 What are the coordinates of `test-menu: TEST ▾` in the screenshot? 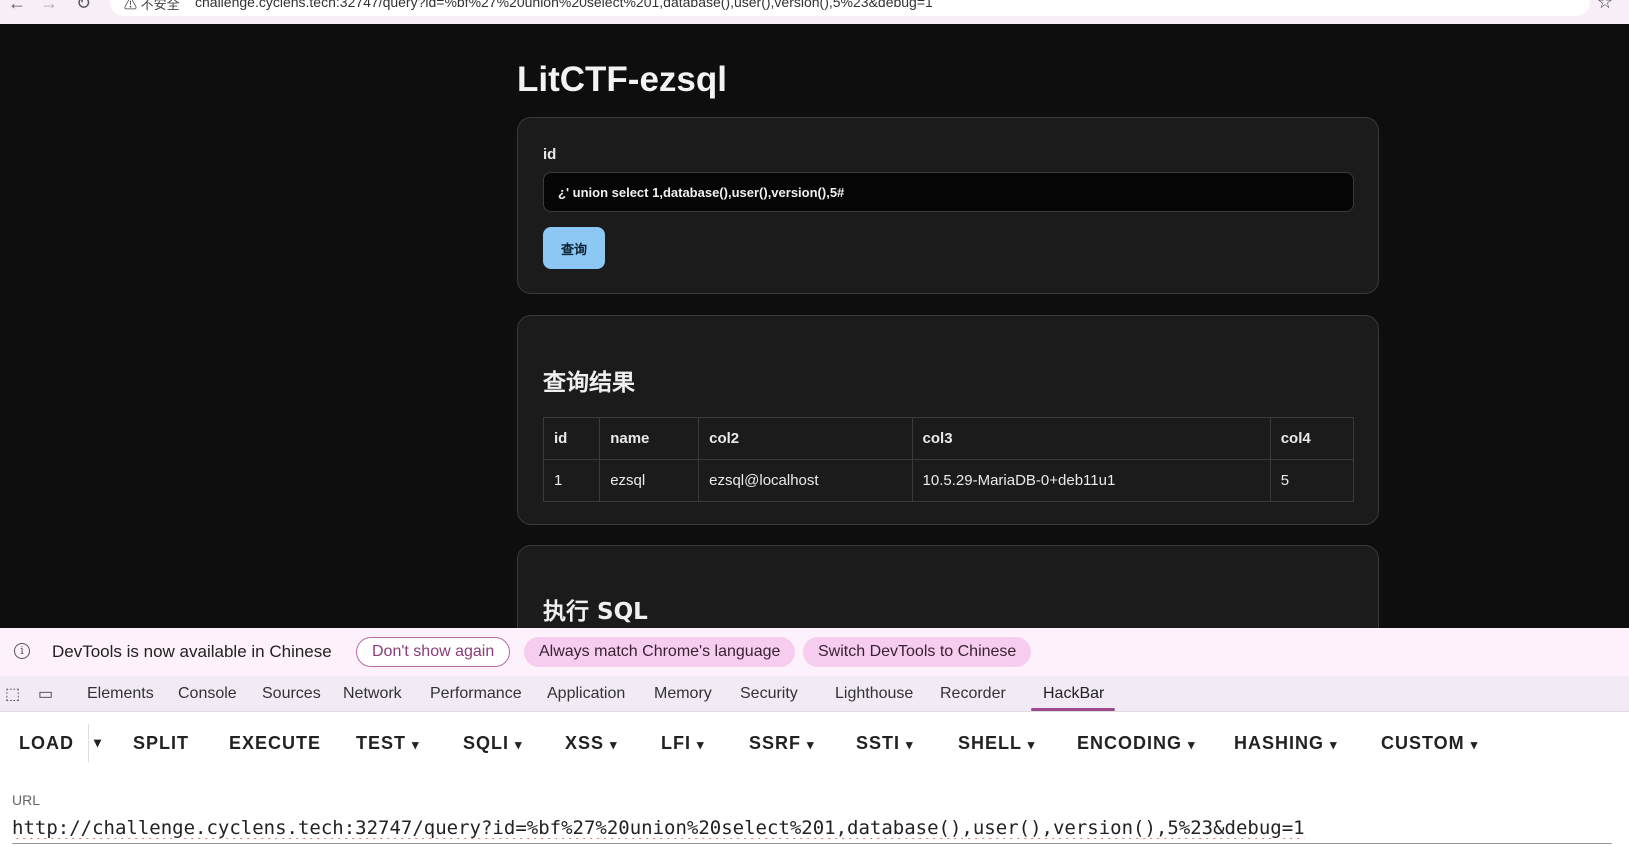 It's located at (388, 743).